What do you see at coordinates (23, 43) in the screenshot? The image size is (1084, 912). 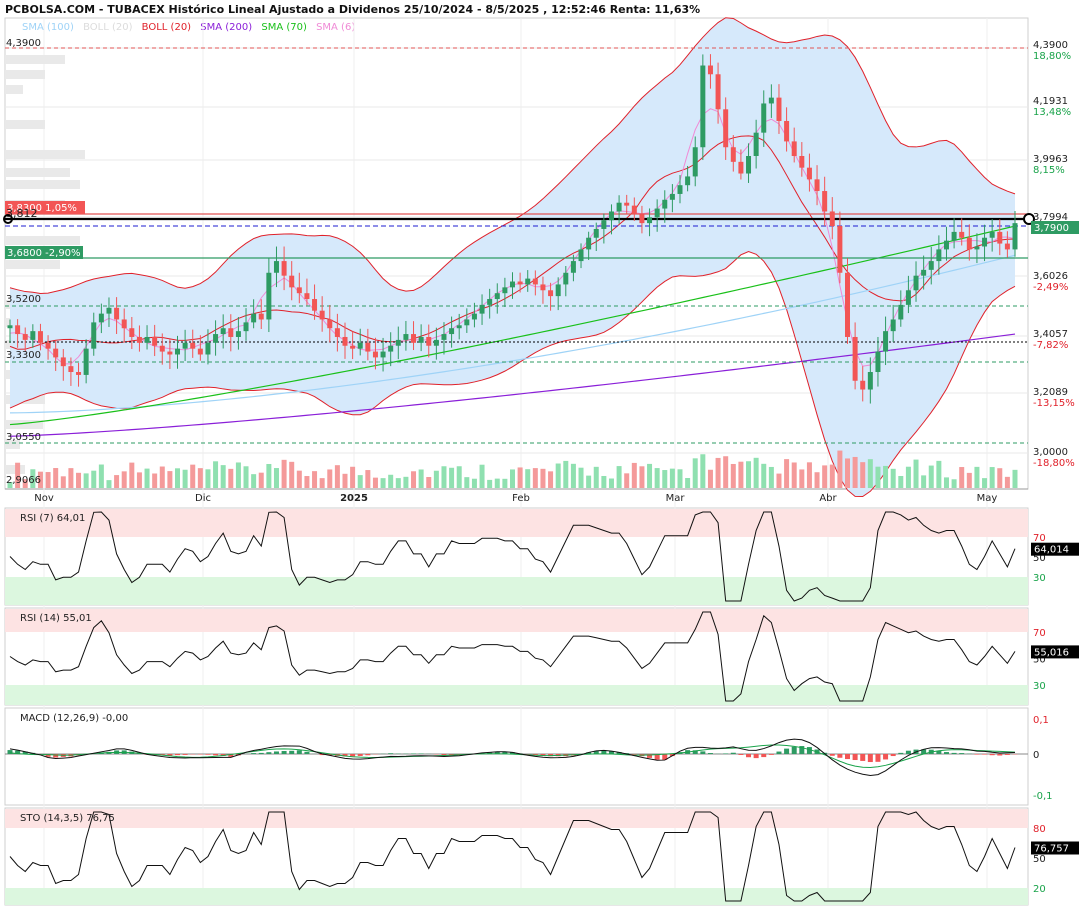 I see `left-price-label: 4,3900` at bounding box center [23, 43].